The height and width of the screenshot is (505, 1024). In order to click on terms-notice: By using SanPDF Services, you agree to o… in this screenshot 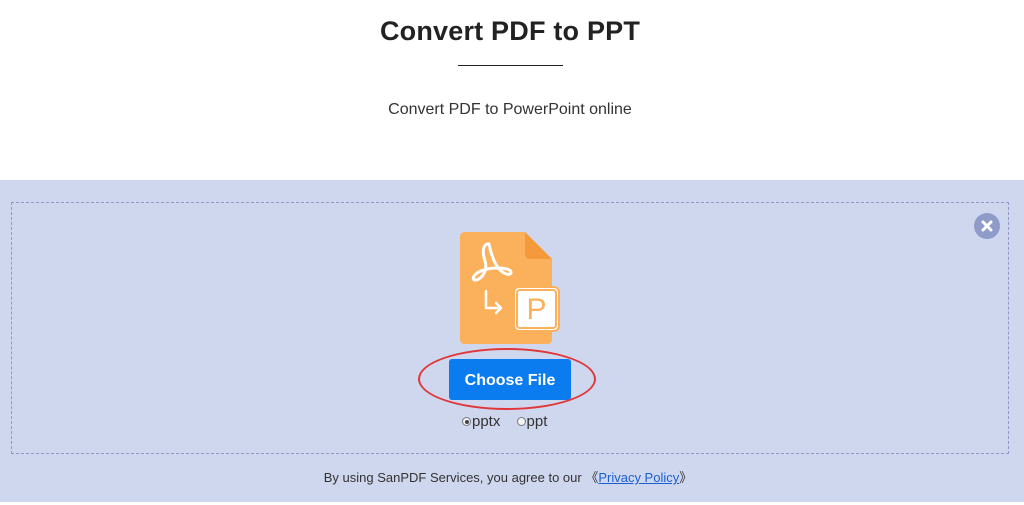, I will do `click(508, 476)`.